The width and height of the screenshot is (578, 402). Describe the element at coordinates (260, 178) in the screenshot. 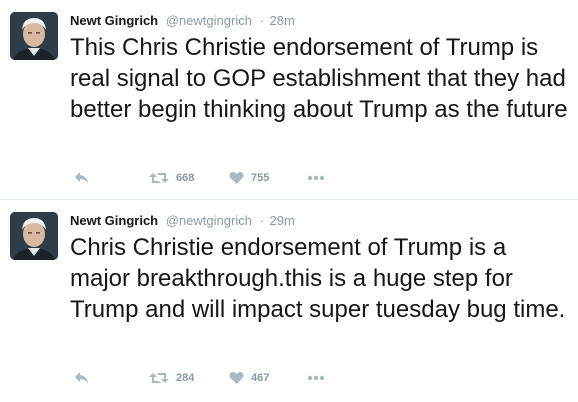

I see `like-count: 755` at that location.